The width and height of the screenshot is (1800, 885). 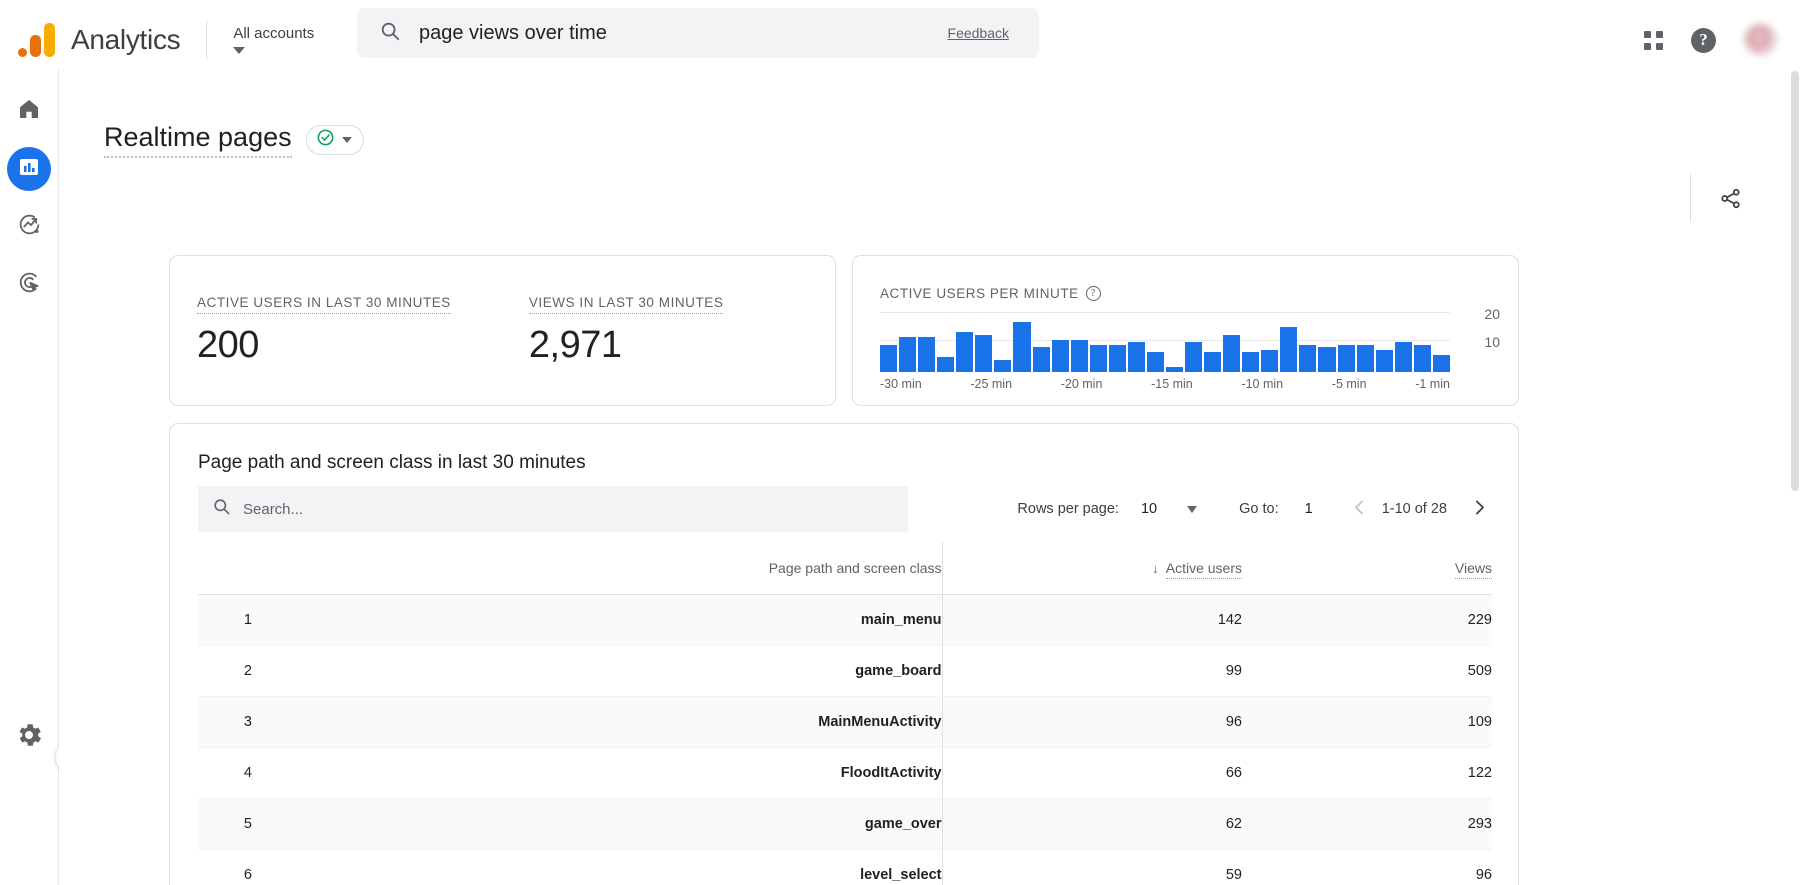 I want to click on metric-views: VIEWS IN LAST 30 MINUTES 2,971, so click(x=626, y=330).